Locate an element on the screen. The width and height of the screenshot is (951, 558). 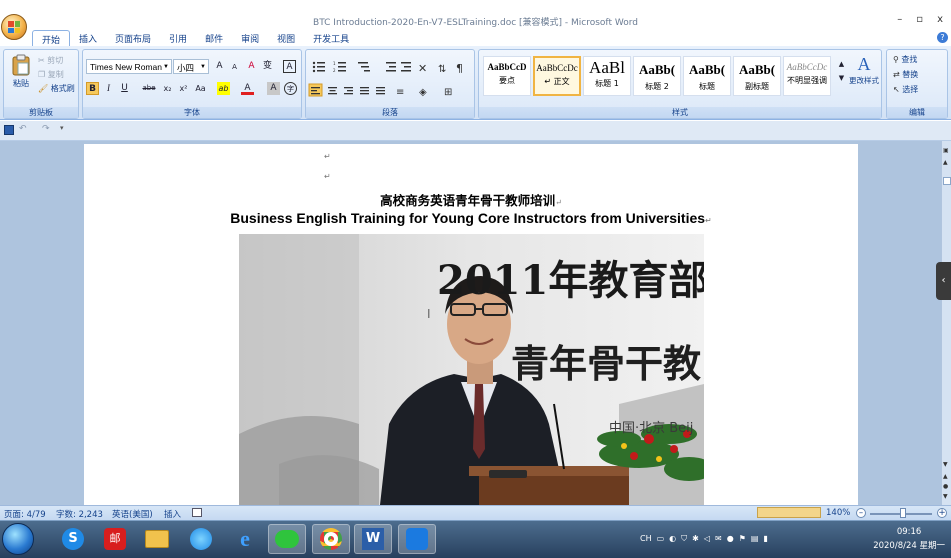
style-normal: AaBbCcDc ↵ 正文 is located at coordinates (557, 76).